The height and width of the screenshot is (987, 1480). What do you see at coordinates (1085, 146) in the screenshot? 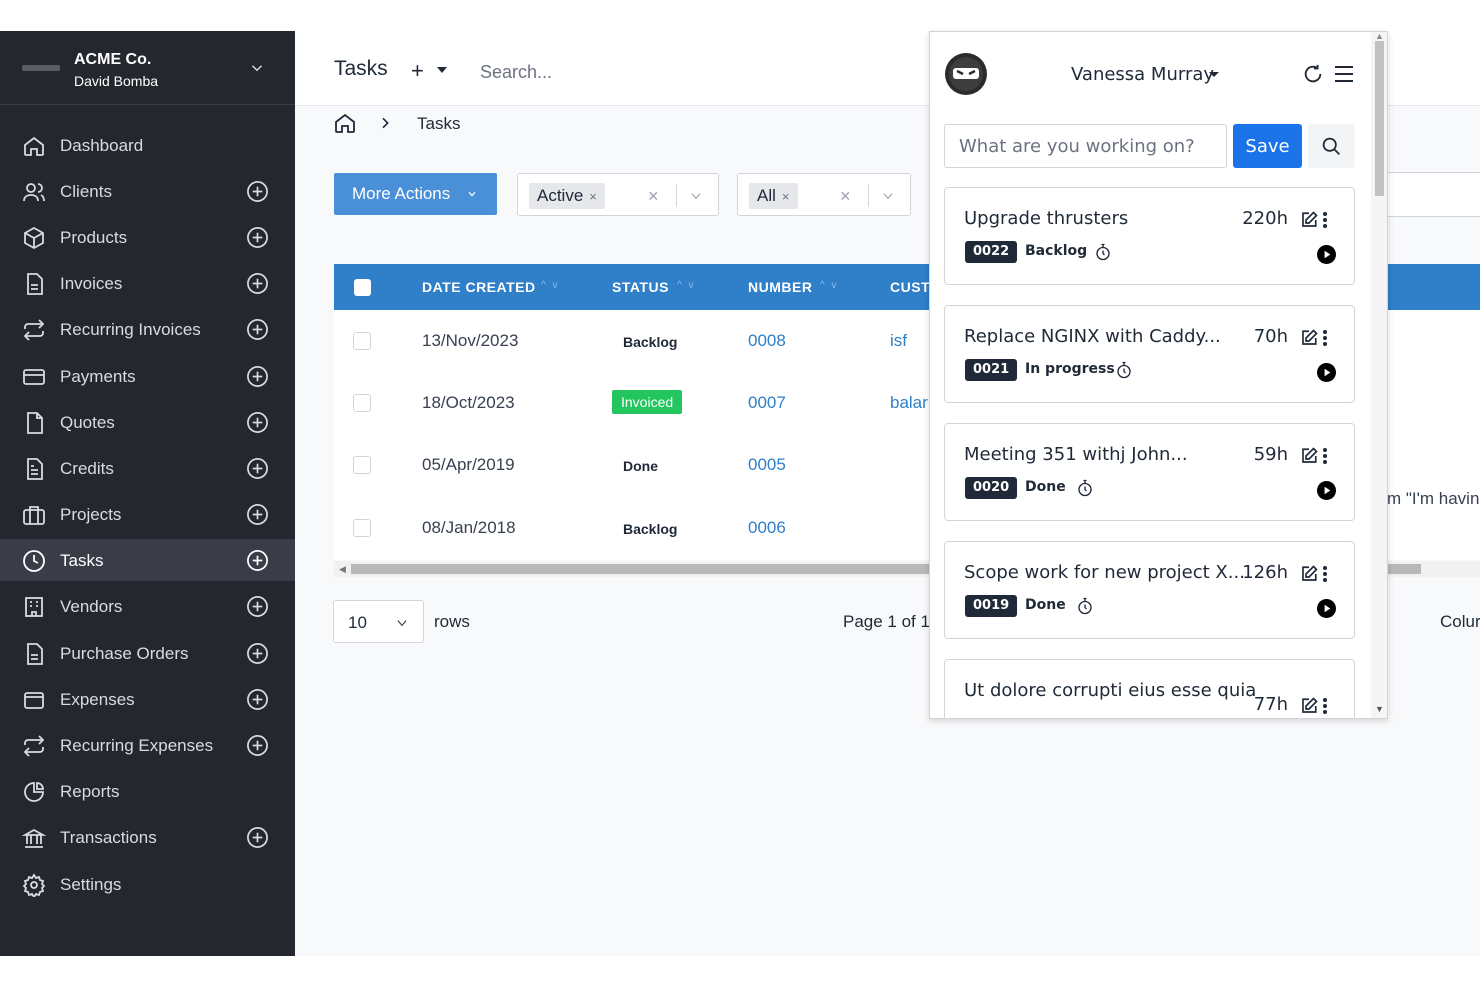
I see `work-description-input` at bounding box center [1085, 146].